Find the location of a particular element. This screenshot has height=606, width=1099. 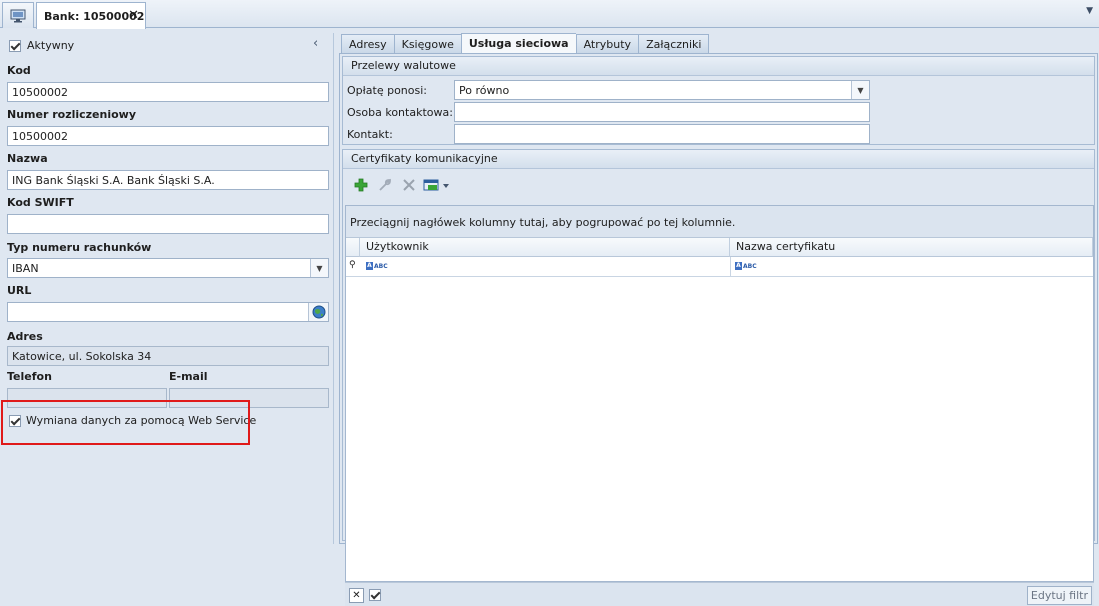

active-checkbox is located at coordinates (15, 45).